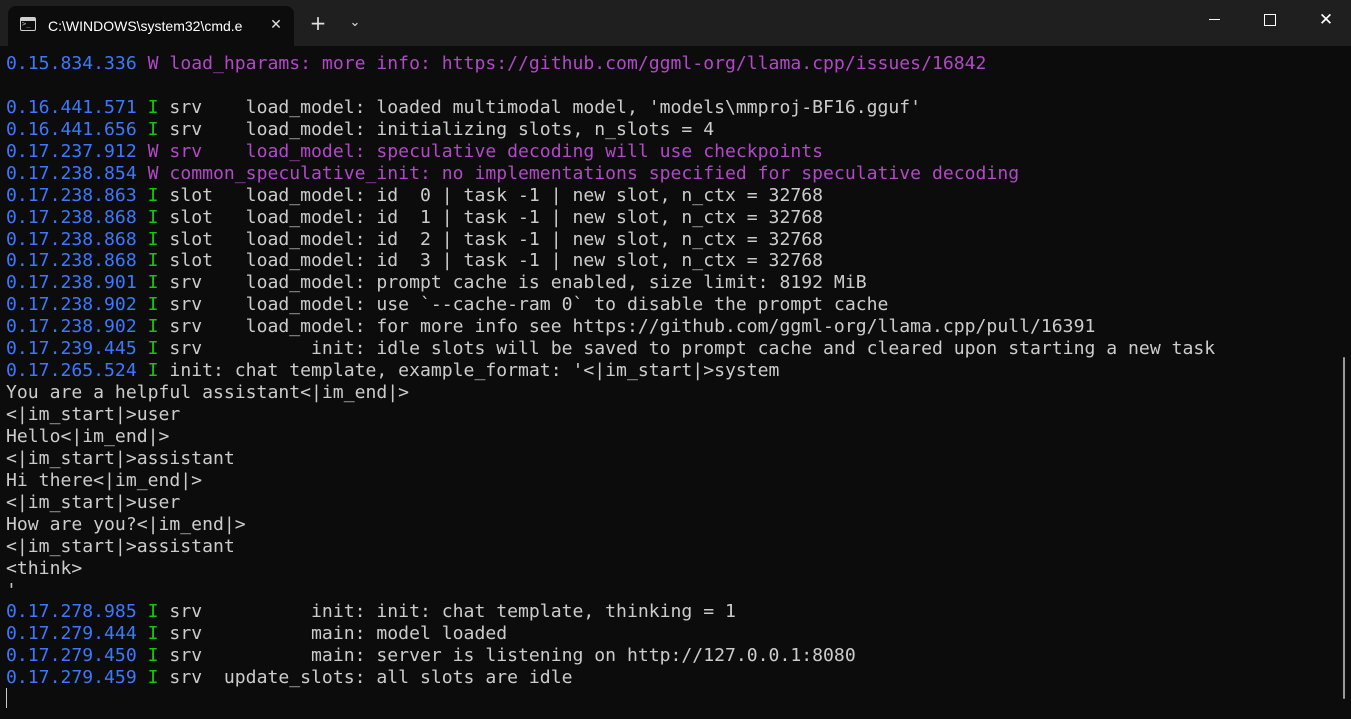 The image size is (1351, 719). I want to click on log-timestamp: 0.17.237.912, so click(77, 151).